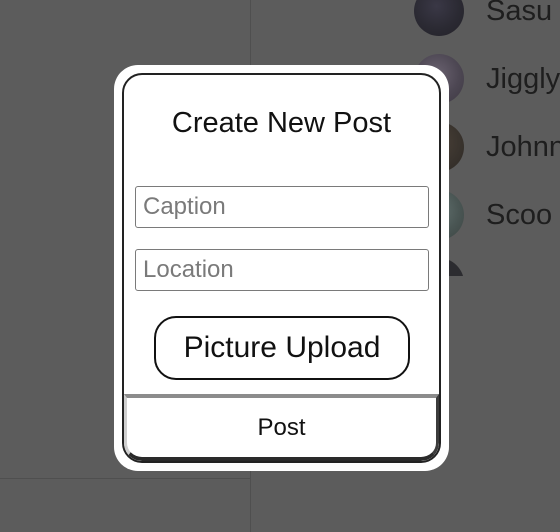 The width and height of the screenshot is (560, 532). What do you see at coordinates (523, 146) in the screenshot?
I see `contact-name: Johnn` at bounding box center [523, 146].